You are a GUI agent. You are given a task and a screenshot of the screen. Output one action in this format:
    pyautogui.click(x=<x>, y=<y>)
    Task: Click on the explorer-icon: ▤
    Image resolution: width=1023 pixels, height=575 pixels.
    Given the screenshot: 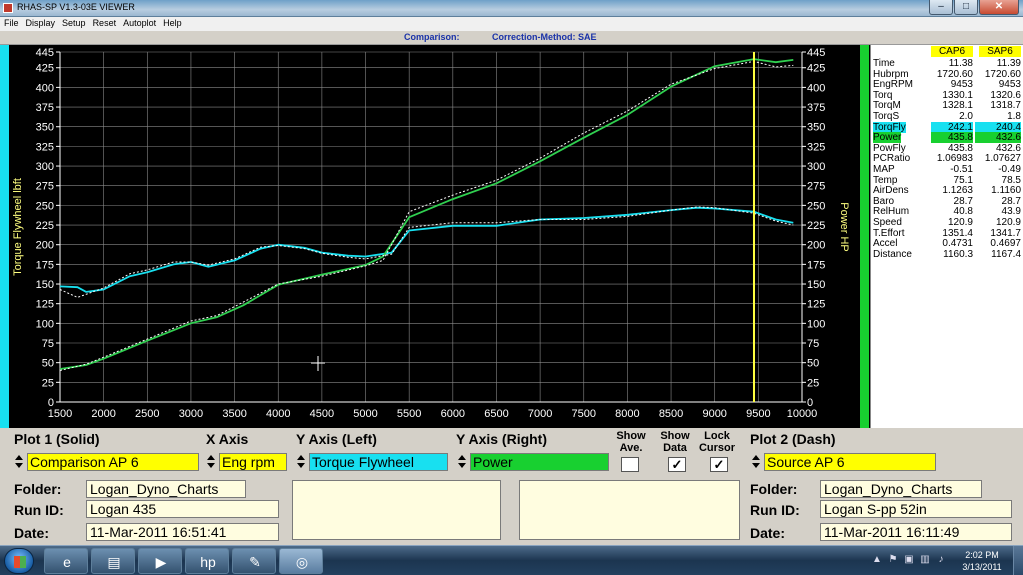 What is the action you would take?
    pyautogui.click(x=114, y=562)
    